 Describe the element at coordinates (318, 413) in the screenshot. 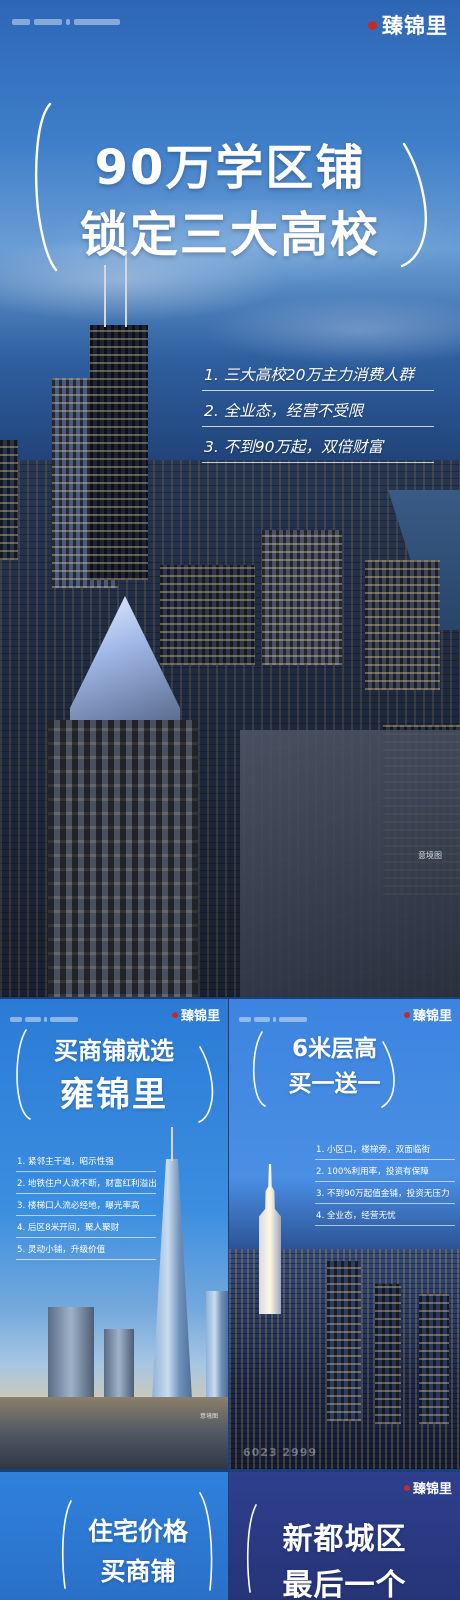

I see `selling-point: 2. 全业态，经营不受限` at that location.